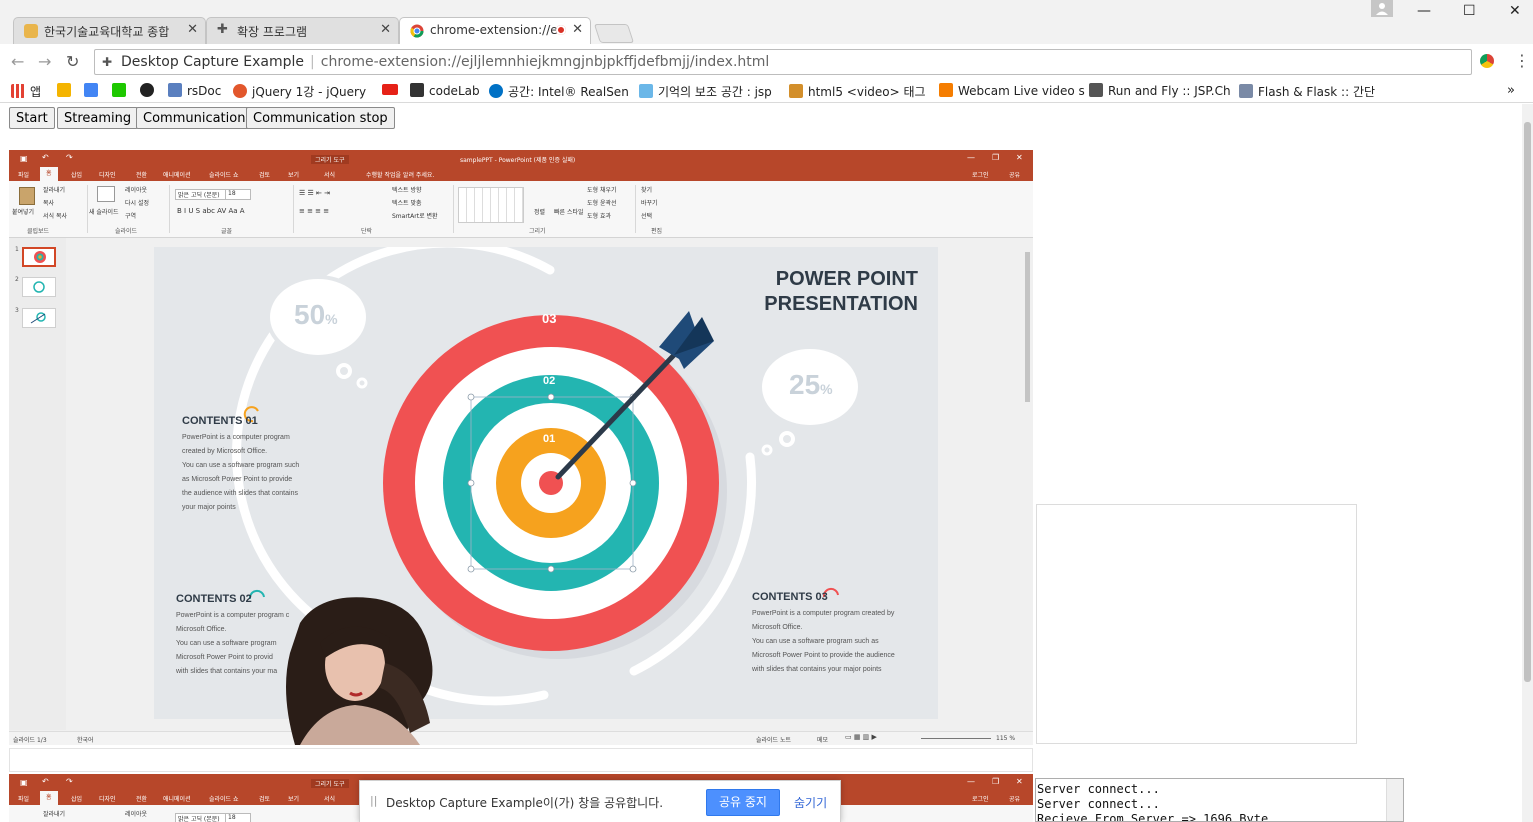  What do you see at coordinates (373, 800) in the screenshot?
I see `drag-handle-icon: ||` at bounding box center [373, 800].